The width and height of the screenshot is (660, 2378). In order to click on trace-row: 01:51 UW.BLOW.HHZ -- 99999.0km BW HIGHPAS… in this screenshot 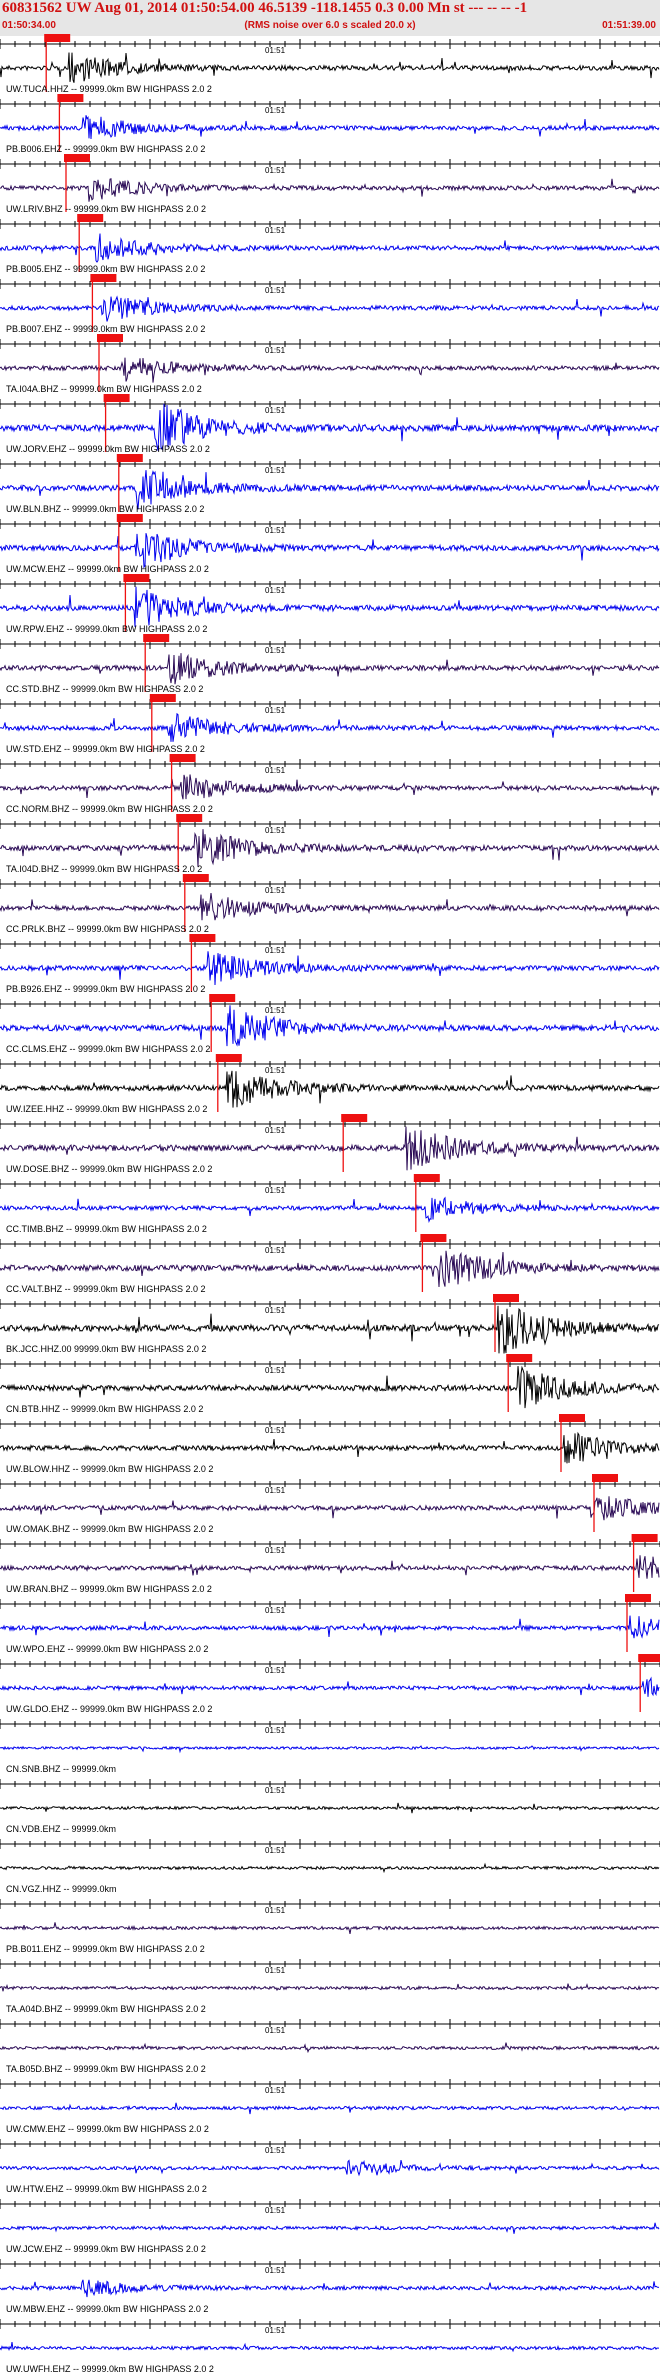, I will do `click(330, 1444)`.